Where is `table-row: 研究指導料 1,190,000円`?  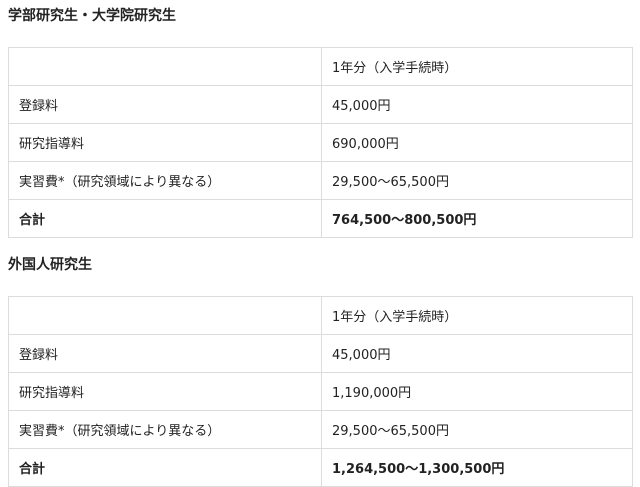
table-row: 研究指導料 1,190,000円 is located at coordinates (320, 391).